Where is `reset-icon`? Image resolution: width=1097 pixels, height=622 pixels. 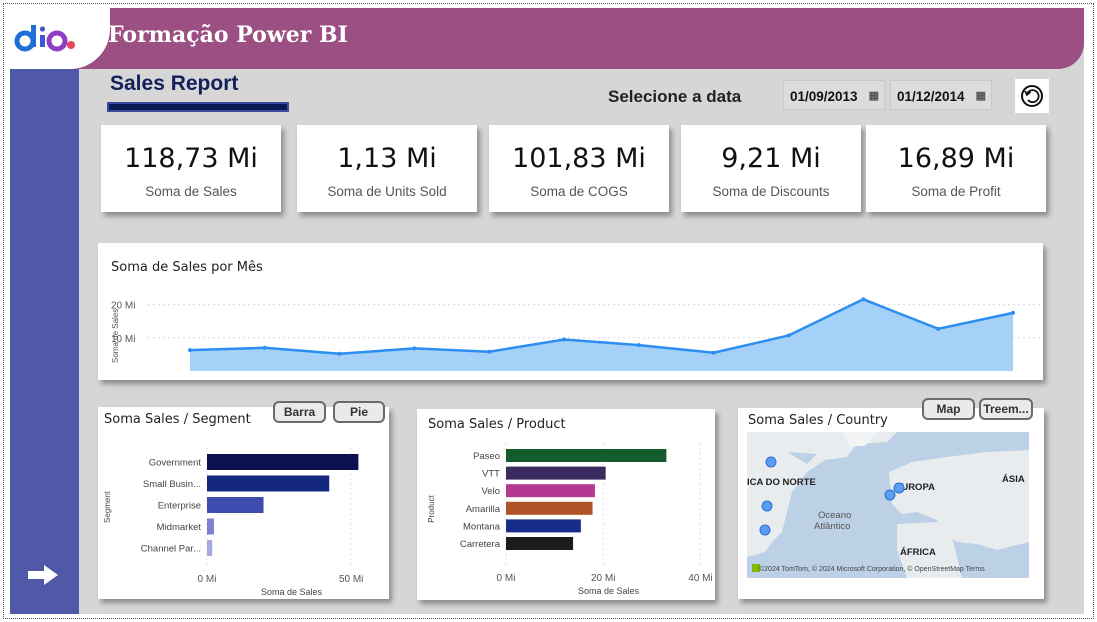 reset-icon is located at coordinates (1032, 96).